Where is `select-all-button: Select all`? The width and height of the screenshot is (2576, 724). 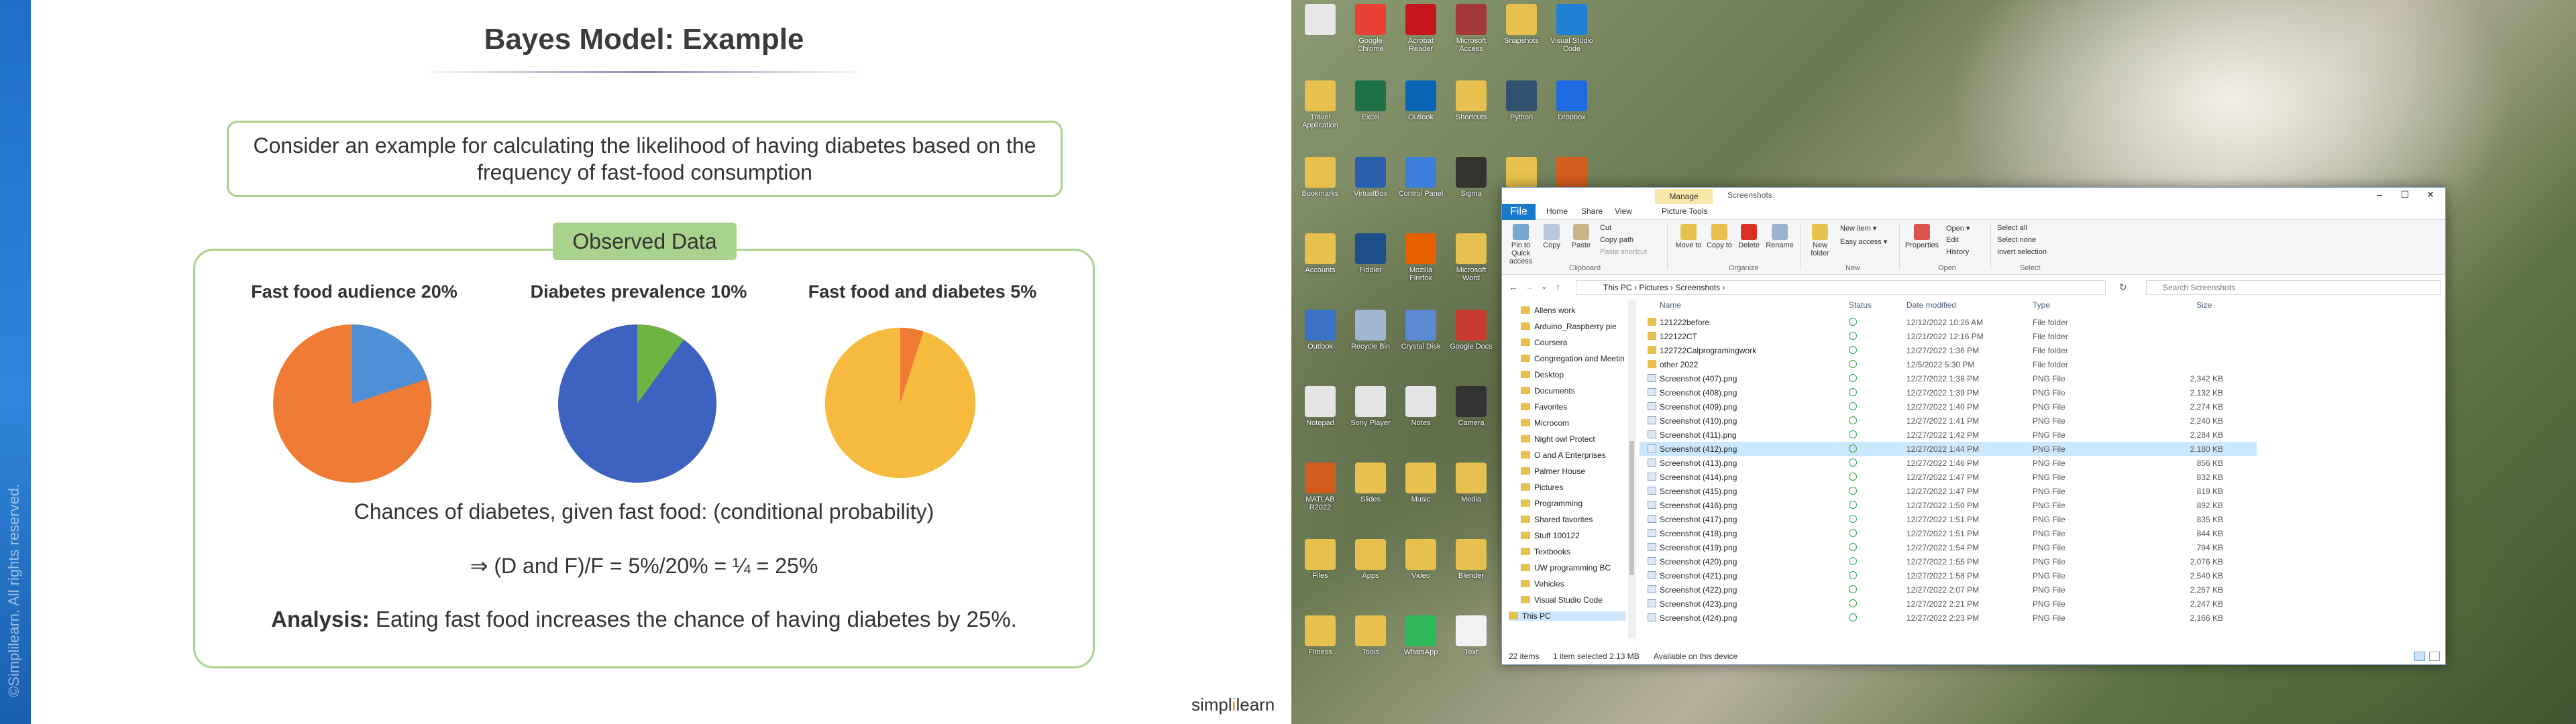 select-all-button: Select all is located at coordinates (2012, 228).